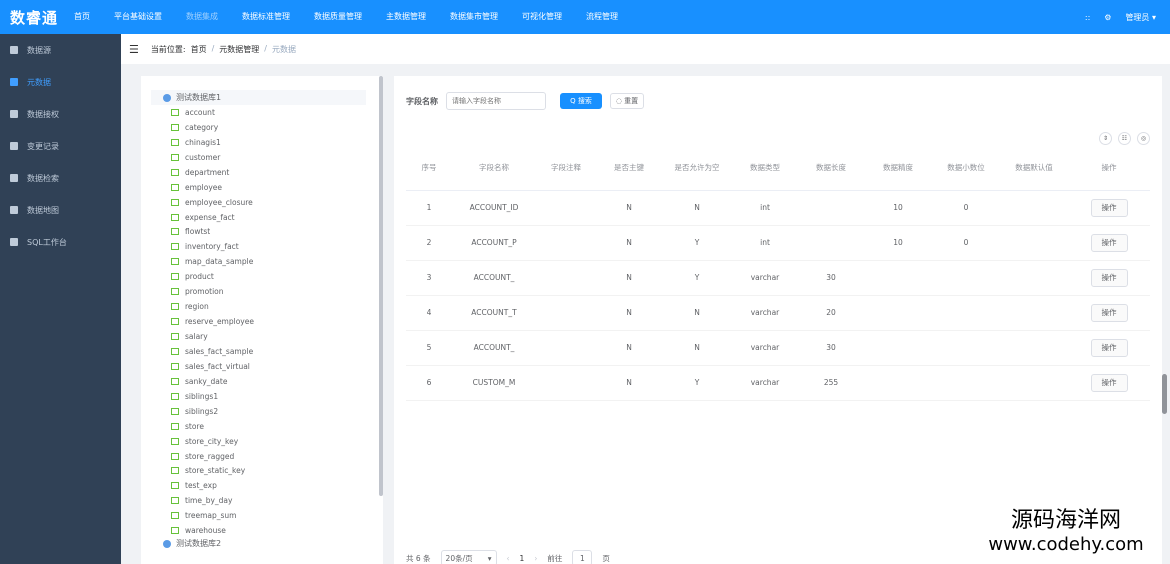  I want to click on table-cell: 0, so click(966, 243).